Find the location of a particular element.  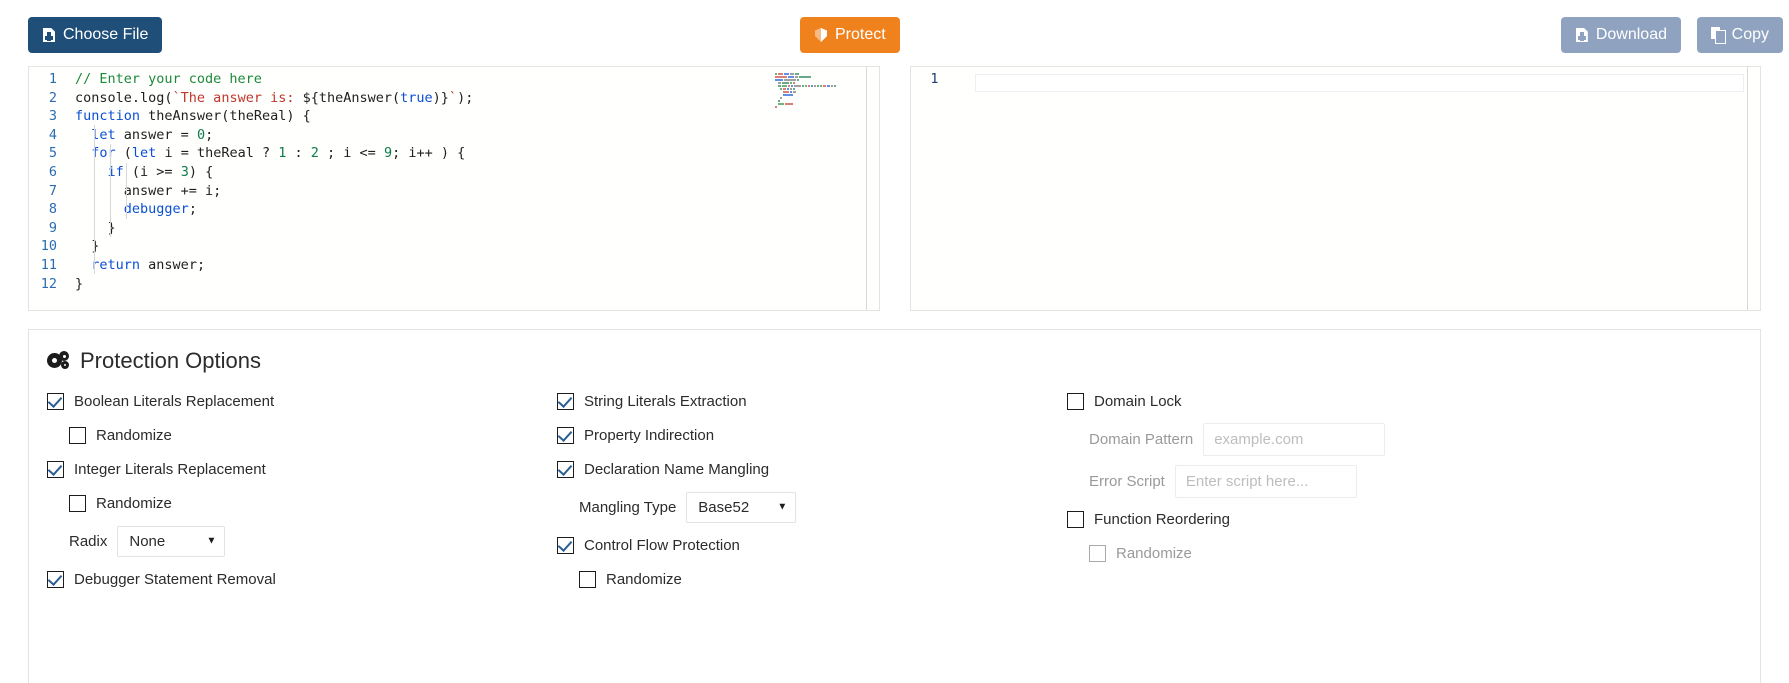

field-label: Domain Pattern is located at coordinates (1141, 439).